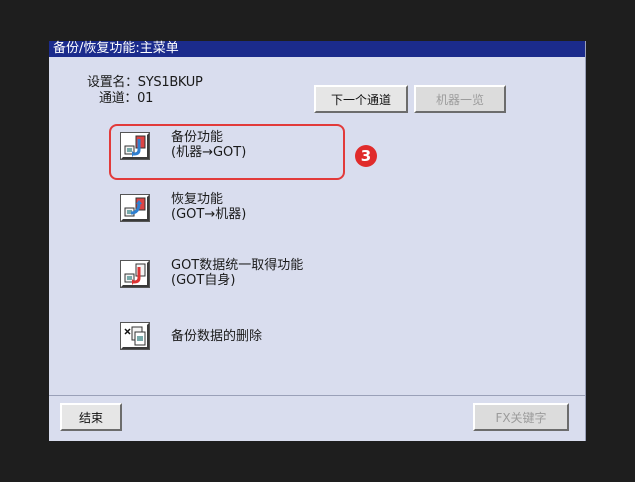  I want to click on delete-backup-icon, so click(135, 336).